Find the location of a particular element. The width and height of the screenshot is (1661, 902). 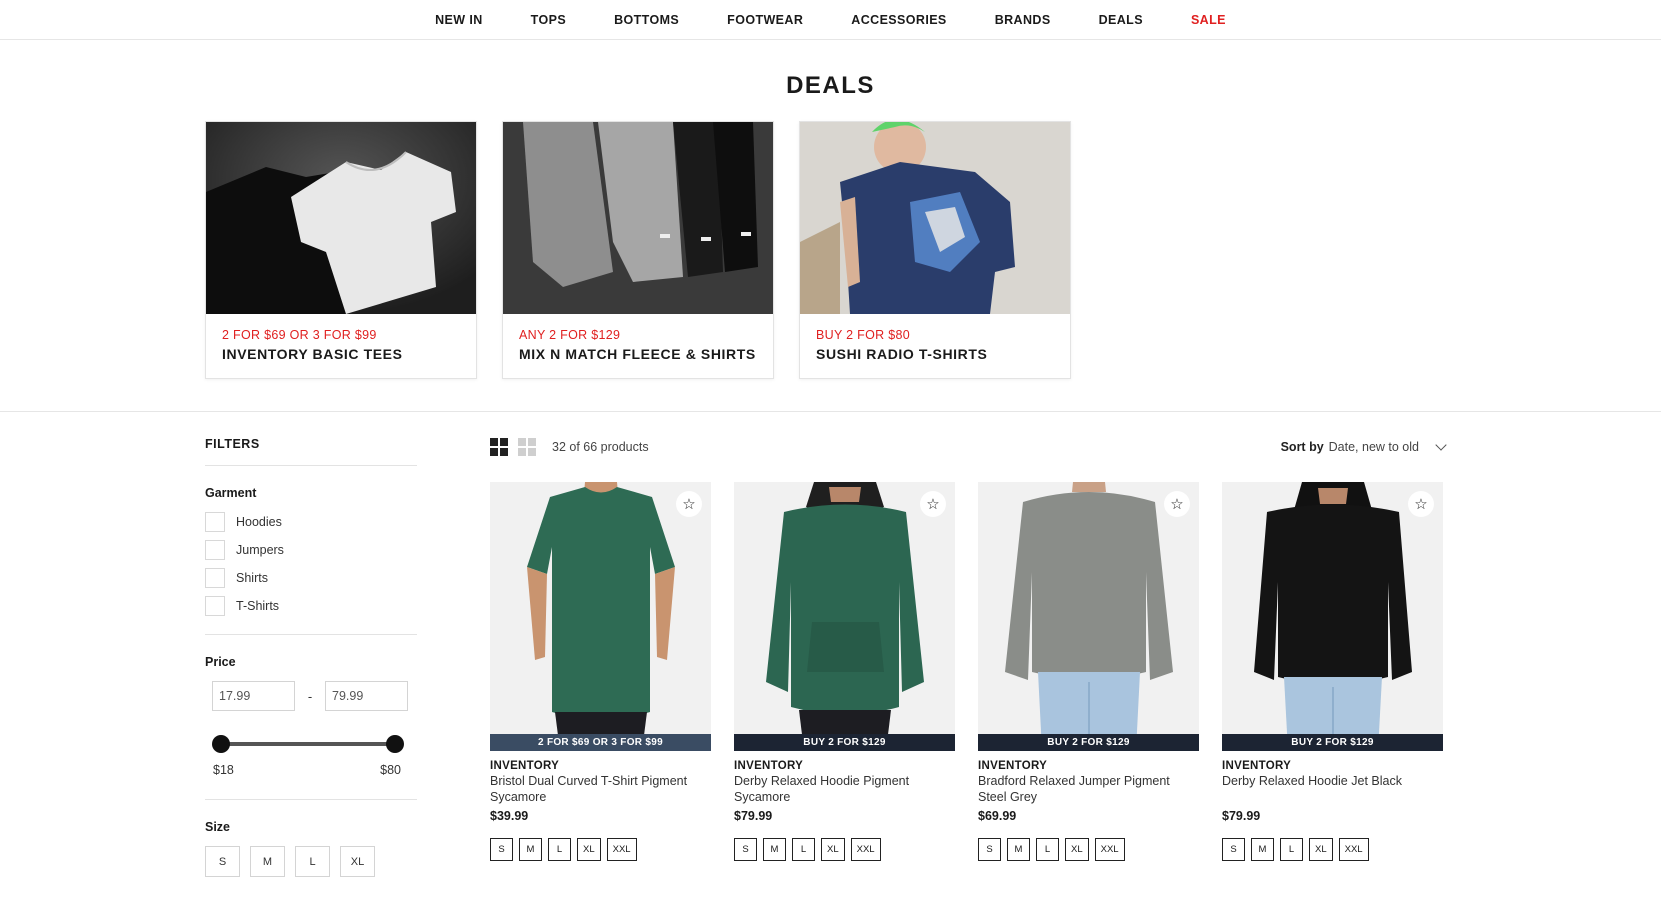

promo-name: MIX N MATCH FLEECE & SHIRTS is located at coordinates (637, 354).